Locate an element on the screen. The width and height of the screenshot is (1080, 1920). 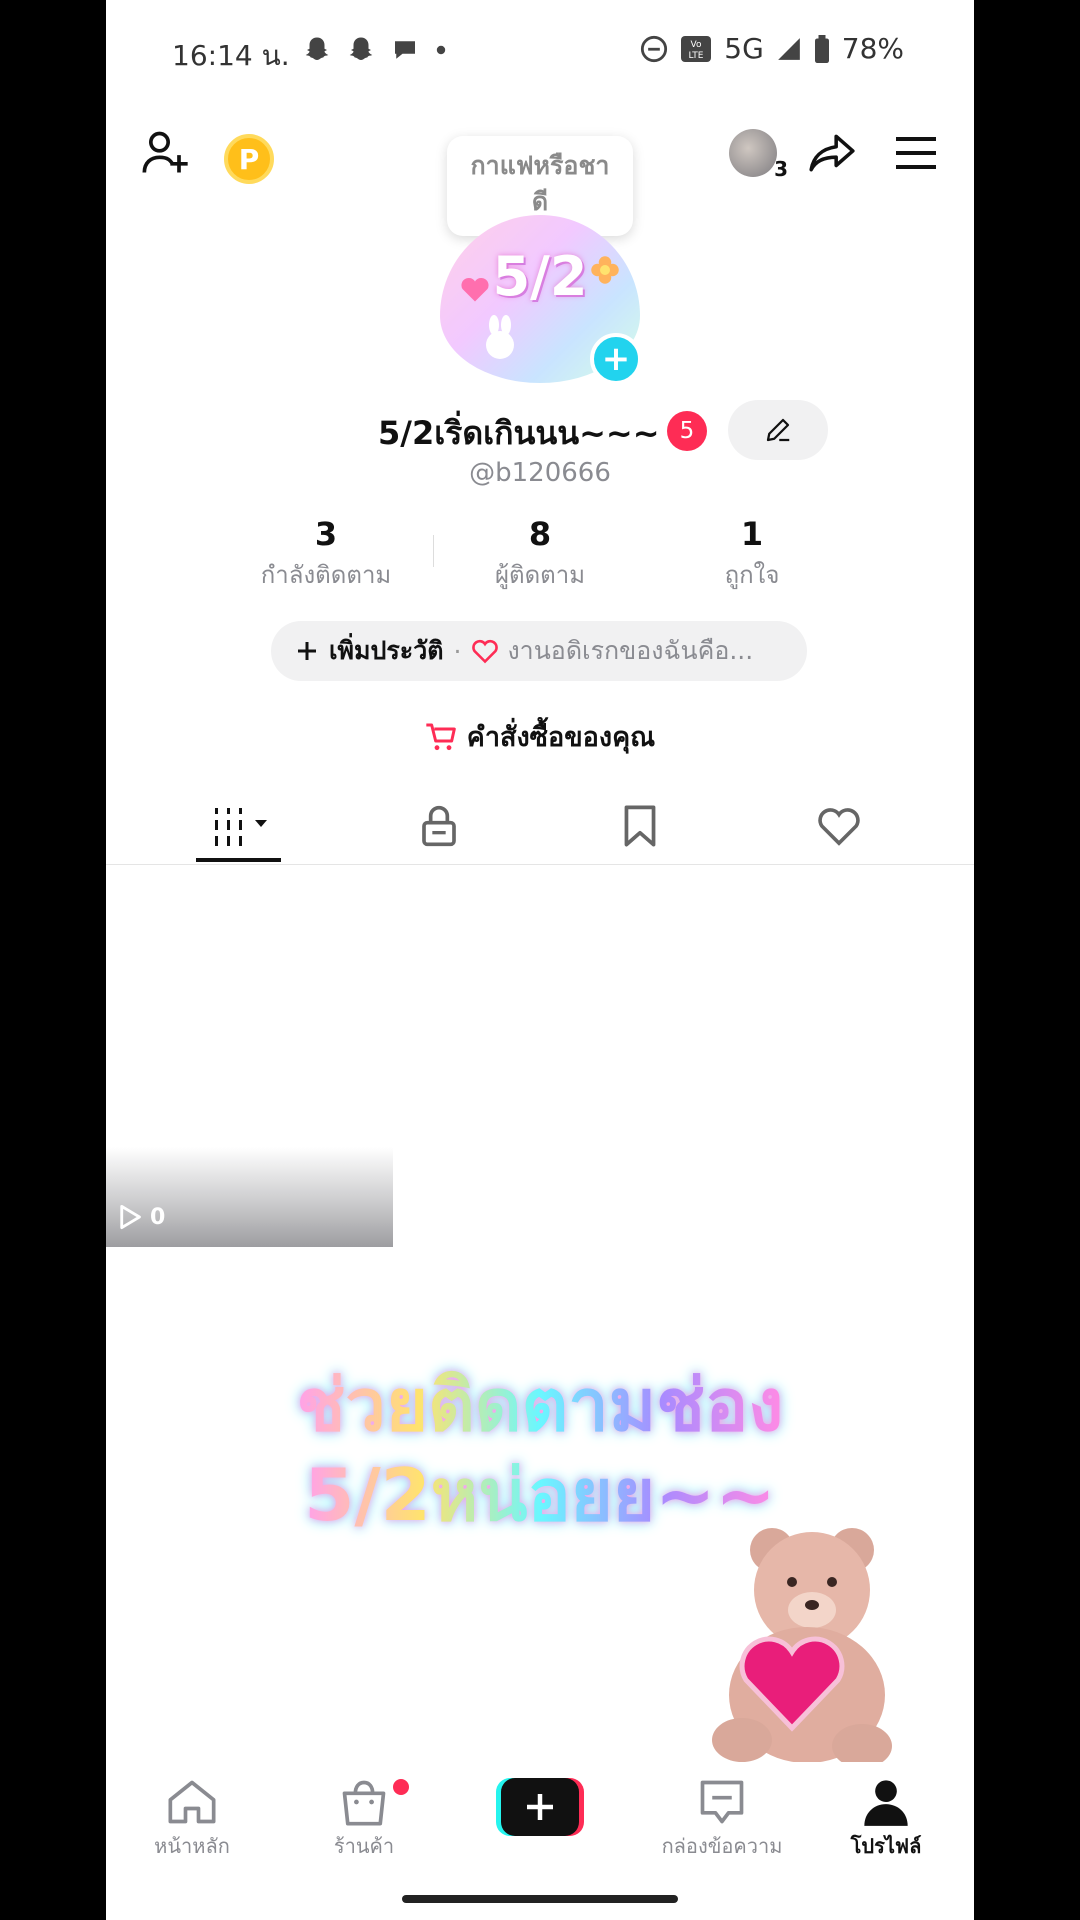
svg-text: LTE is located at coordinates (696, 56).